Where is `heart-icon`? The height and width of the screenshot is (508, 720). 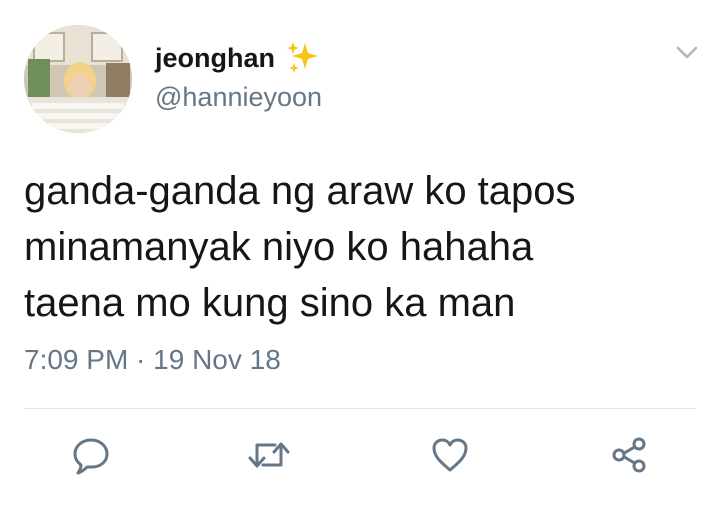
heart-icon is located at coordinates (450, 455).